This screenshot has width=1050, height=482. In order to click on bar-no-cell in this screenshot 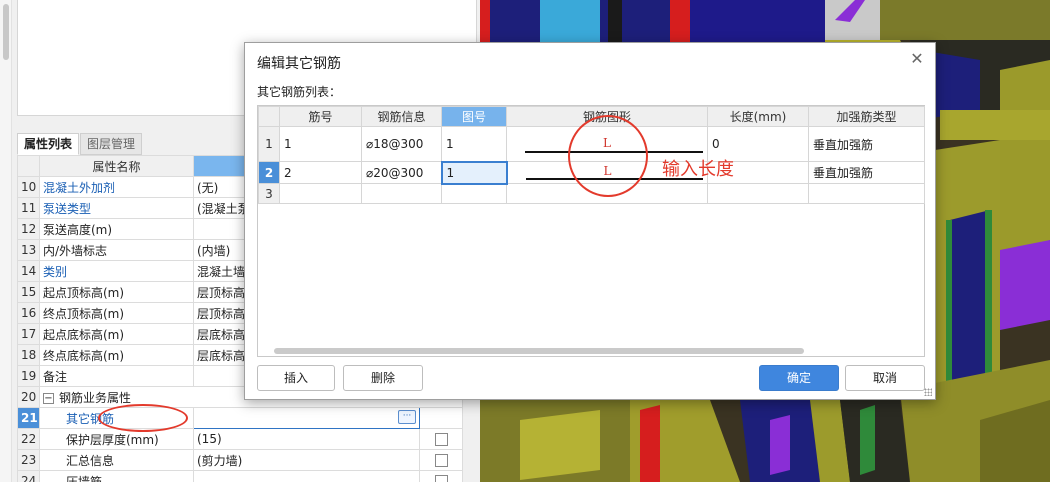, I will do `click(320, 193)`.